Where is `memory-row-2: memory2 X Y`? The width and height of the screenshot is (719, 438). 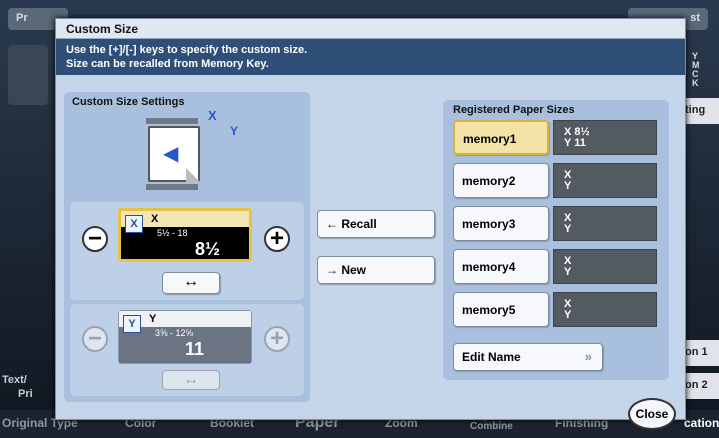
memory-row-2: memory2 X Y is located at coordinates (555, 180).